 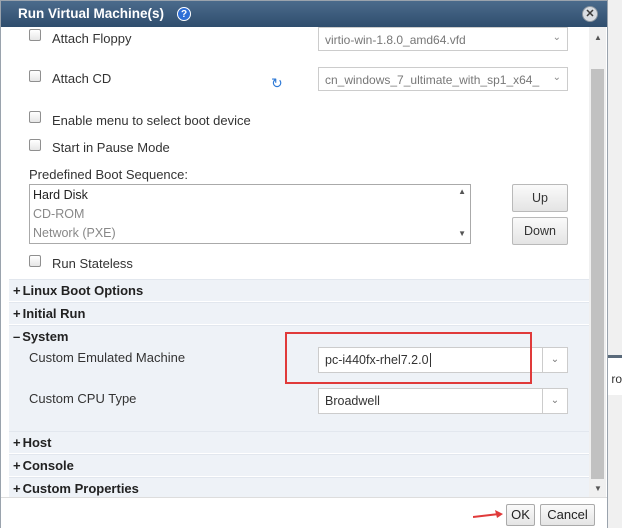 What do you see at coordinates (48, 465) in the screenshot?
I see `section-label: Console` at bounding box center [48, 465].